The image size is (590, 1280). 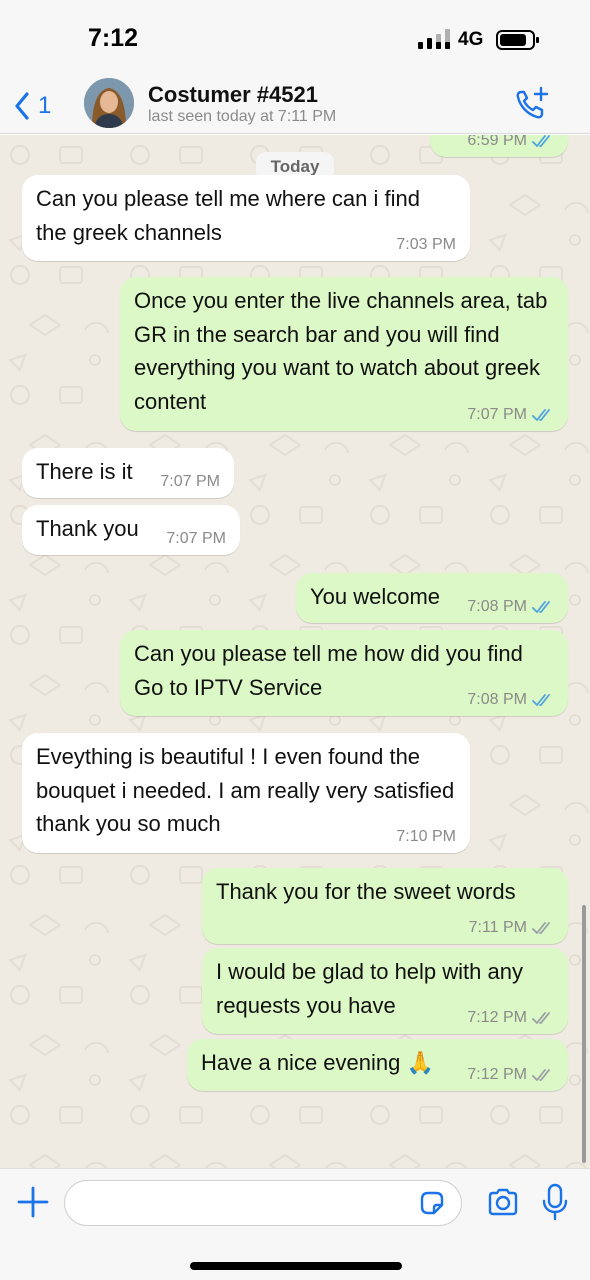 I want to click on home-indicator, so click(x=296, y=1266).